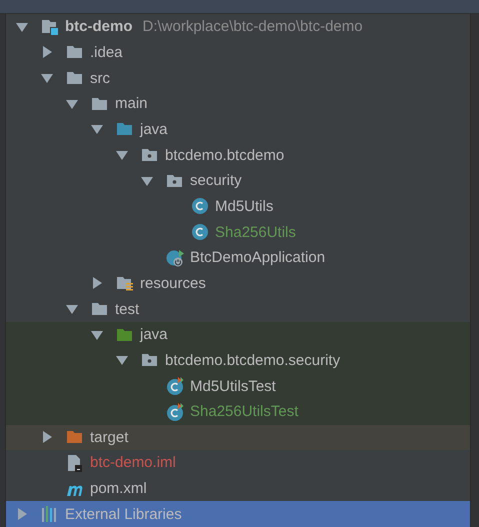  Describe the element at coordinates (244, 206) in the screenshot. I see `tree-item-label: Md5Utils` at that location.